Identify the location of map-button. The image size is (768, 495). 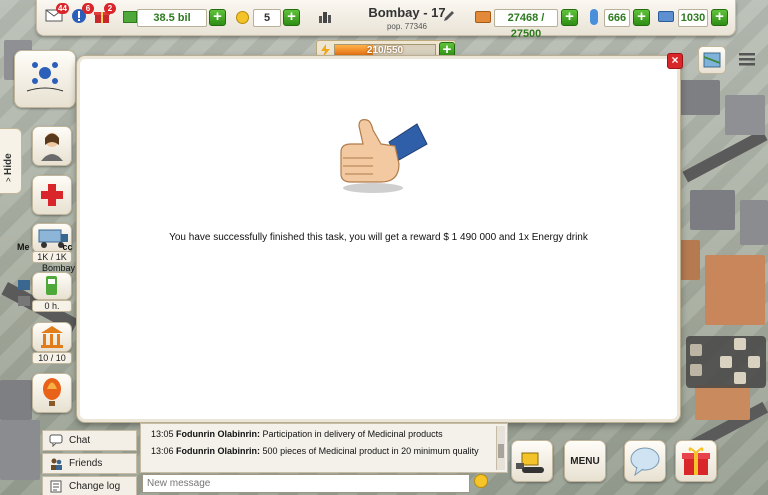
(712, 60).